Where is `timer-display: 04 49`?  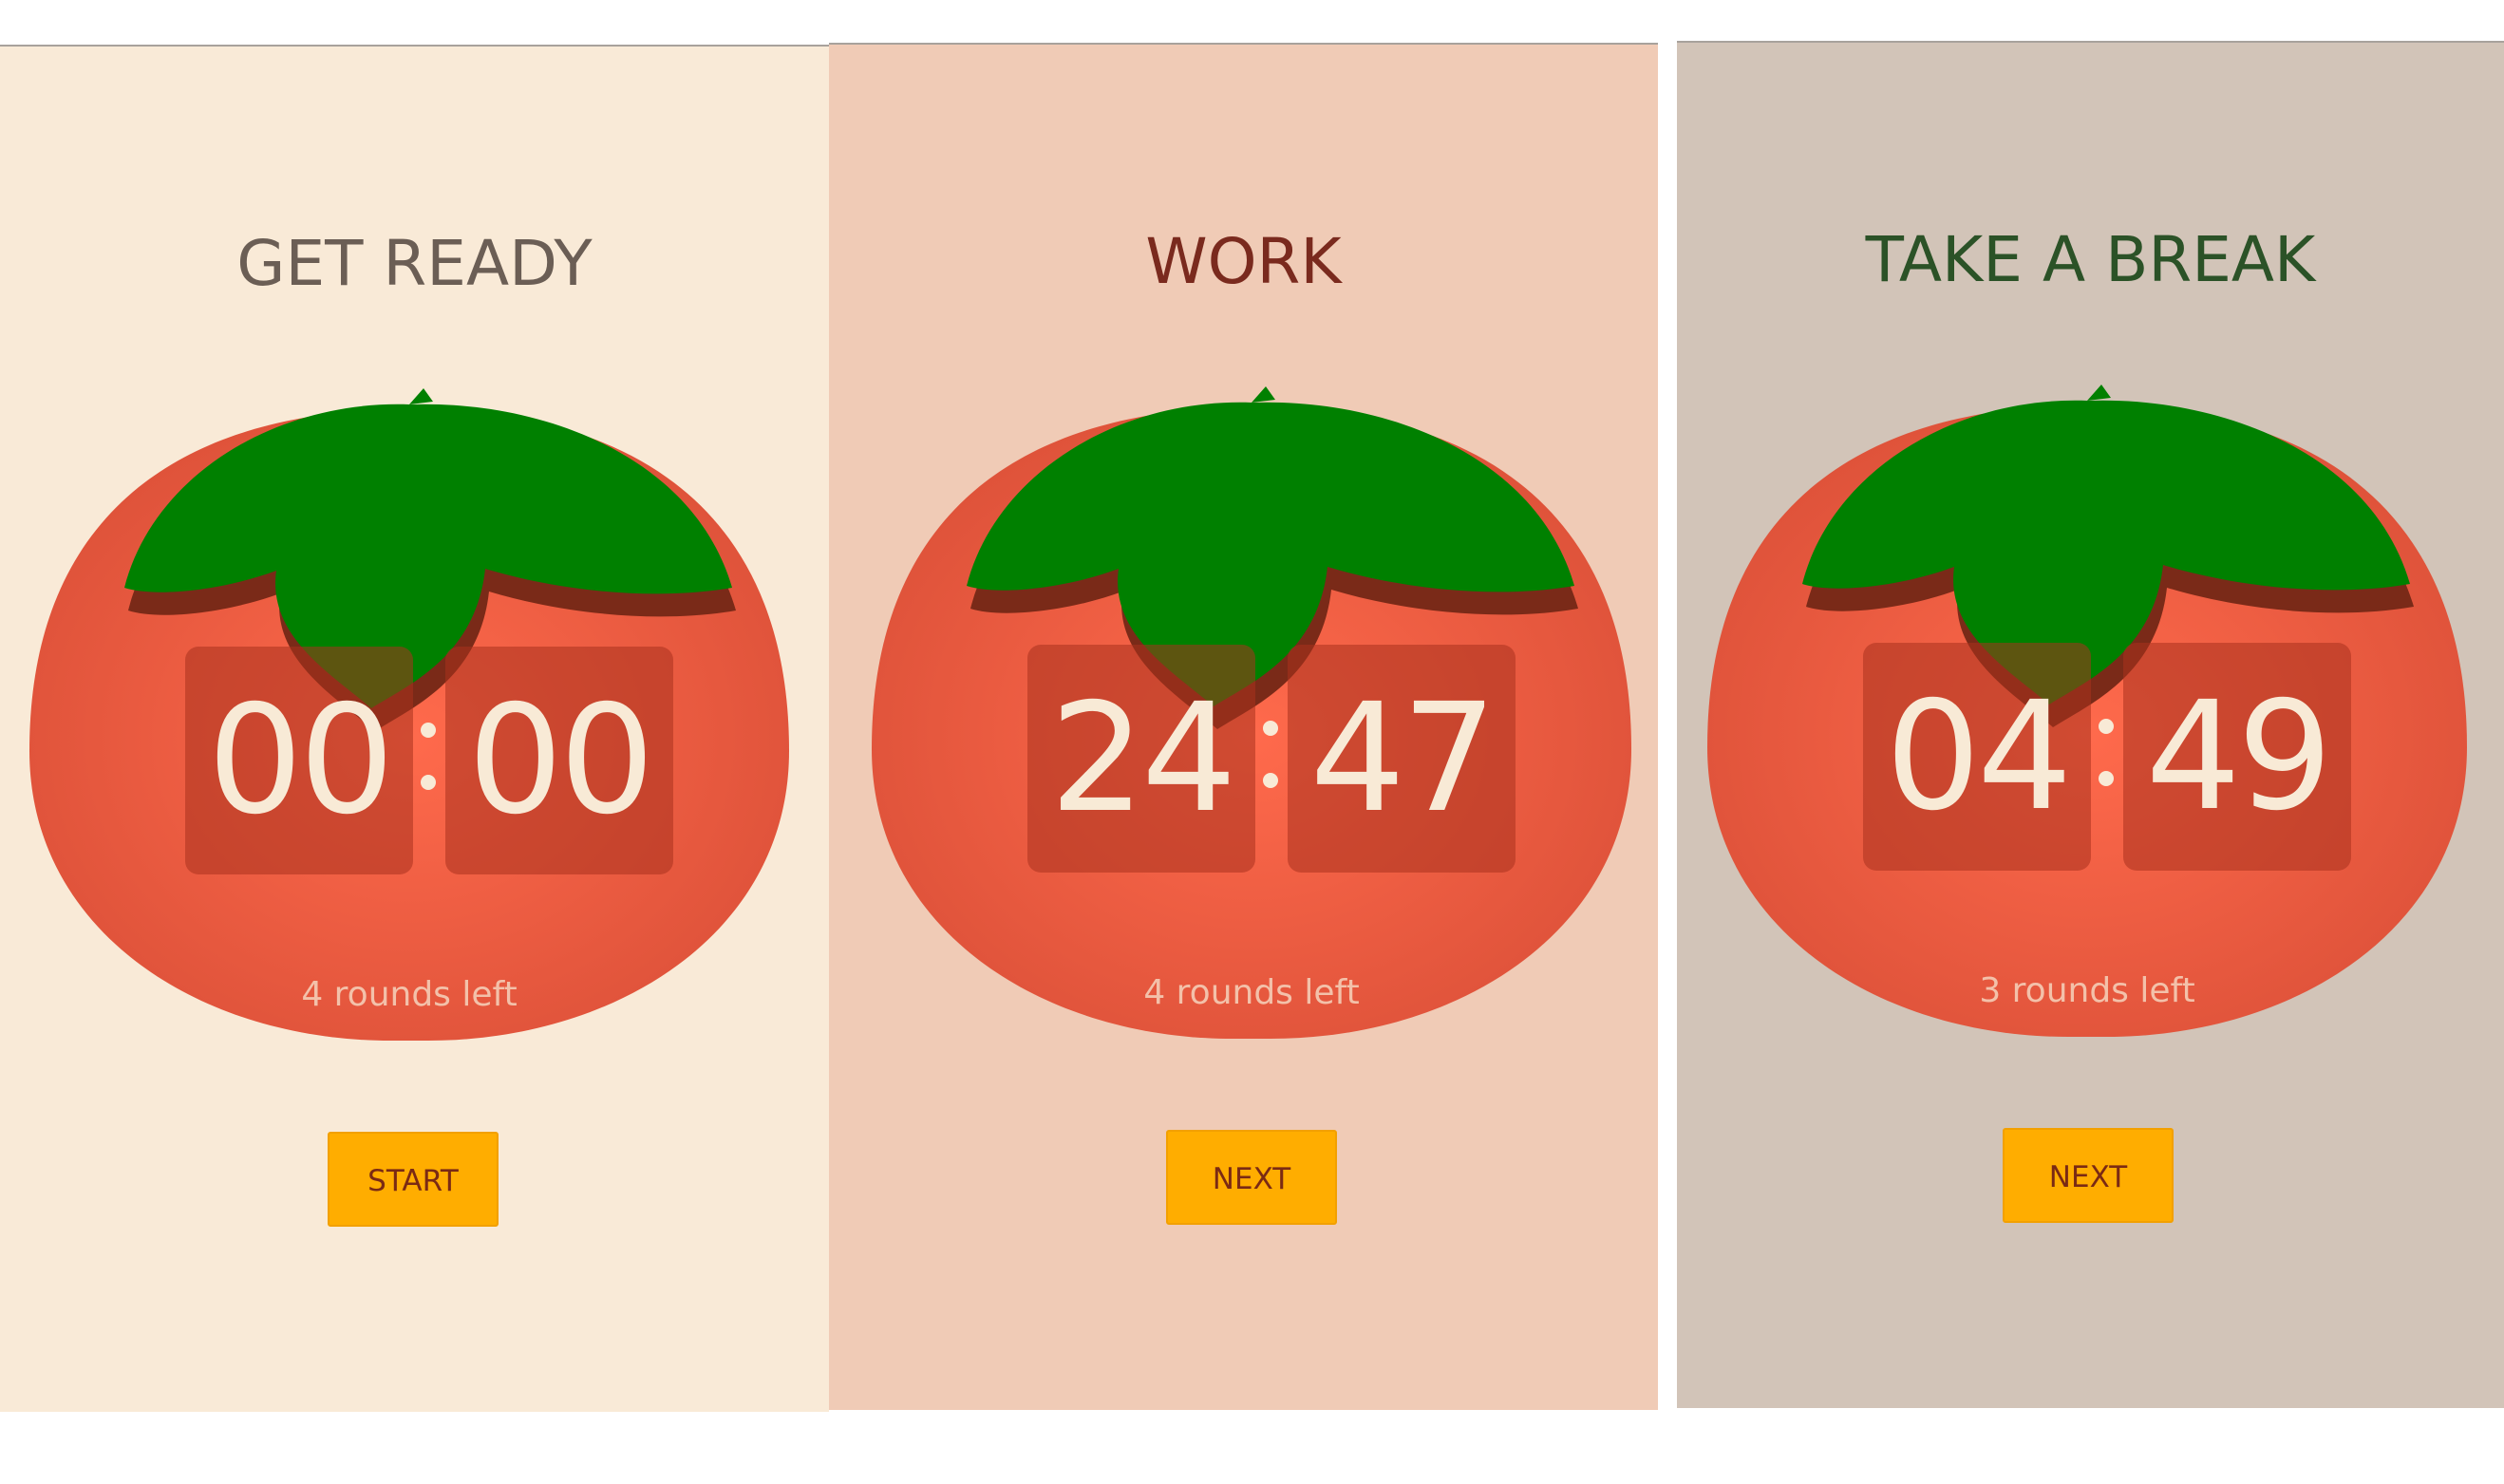
timer-display: 04 49 is located at coordinates (2087, 757).